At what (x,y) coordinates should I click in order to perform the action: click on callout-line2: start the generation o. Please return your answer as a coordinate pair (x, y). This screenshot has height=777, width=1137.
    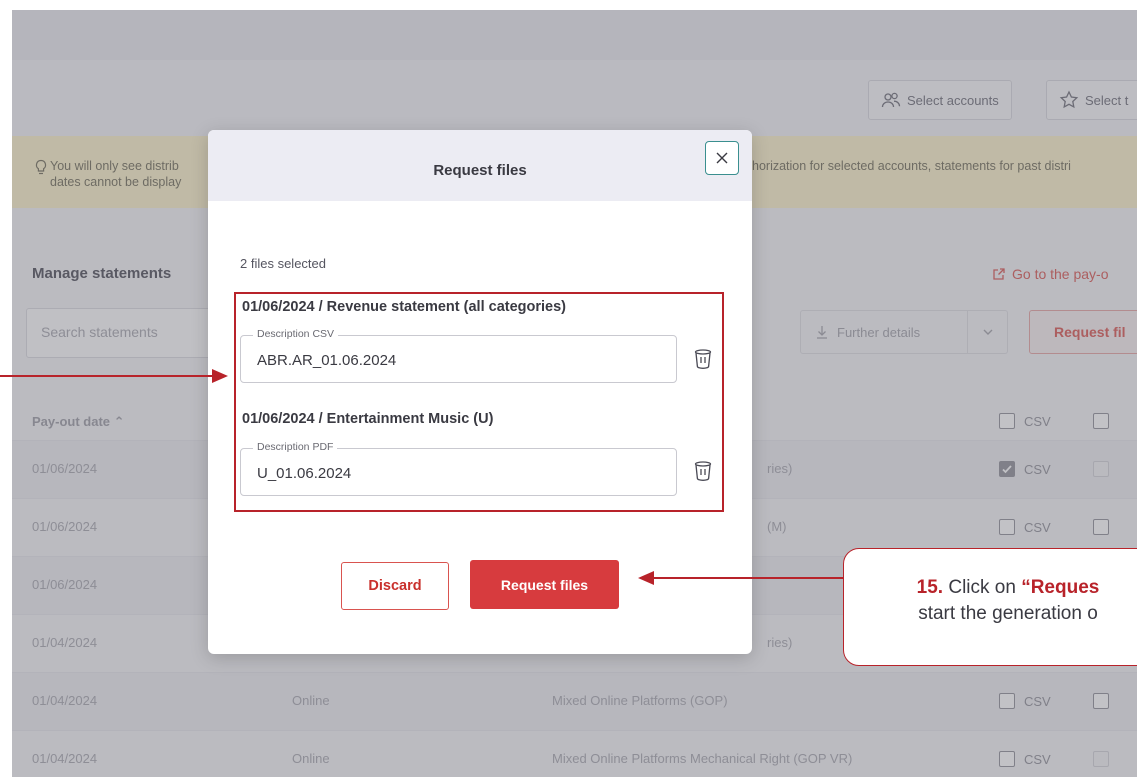
    Looking at the image, I should click on (1008, 613).